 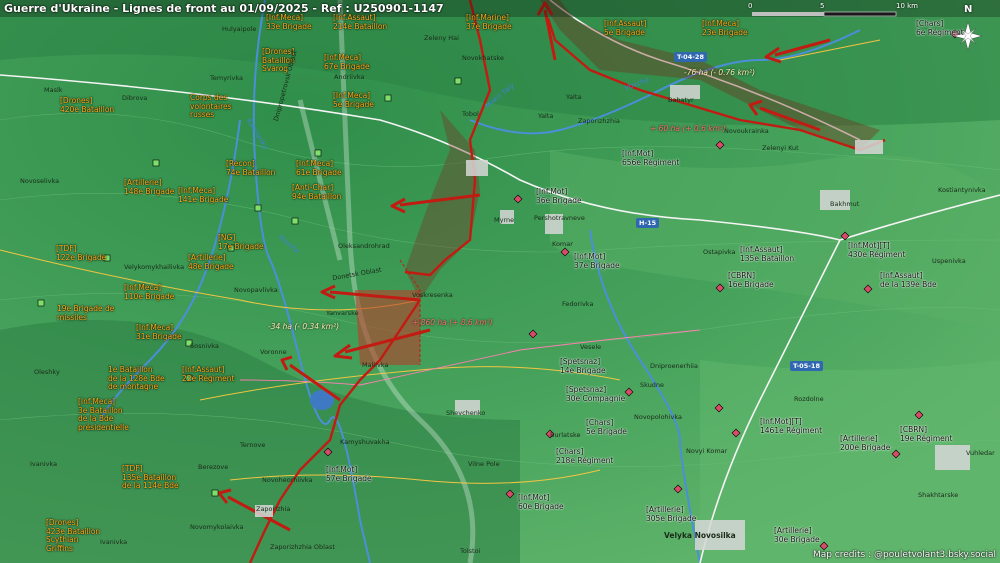 I want to click on ru-unit-label: [Chars] 5e Brigade, so click(x=606, y=427).